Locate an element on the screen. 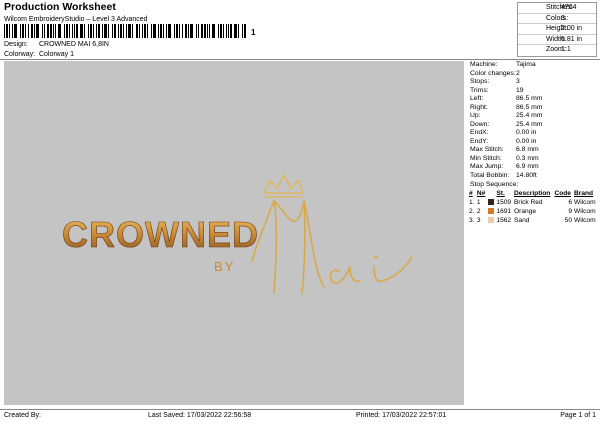 The height and width of the screenshot is (424, 600). stat-value: 4764 is located at coordinates (569, 7).